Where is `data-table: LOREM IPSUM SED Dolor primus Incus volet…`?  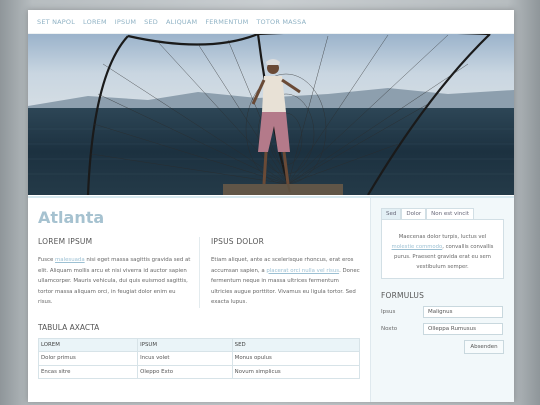
data-table: LOREM IPSUM SED Dolor primus Incus volet… is located at coordinates (199, 358).